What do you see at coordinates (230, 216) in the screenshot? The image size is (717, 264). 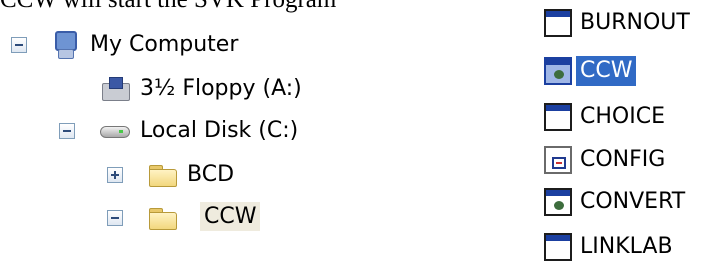 I see `tree-node-label-selected: CCW` at bounding box center [230, 216].